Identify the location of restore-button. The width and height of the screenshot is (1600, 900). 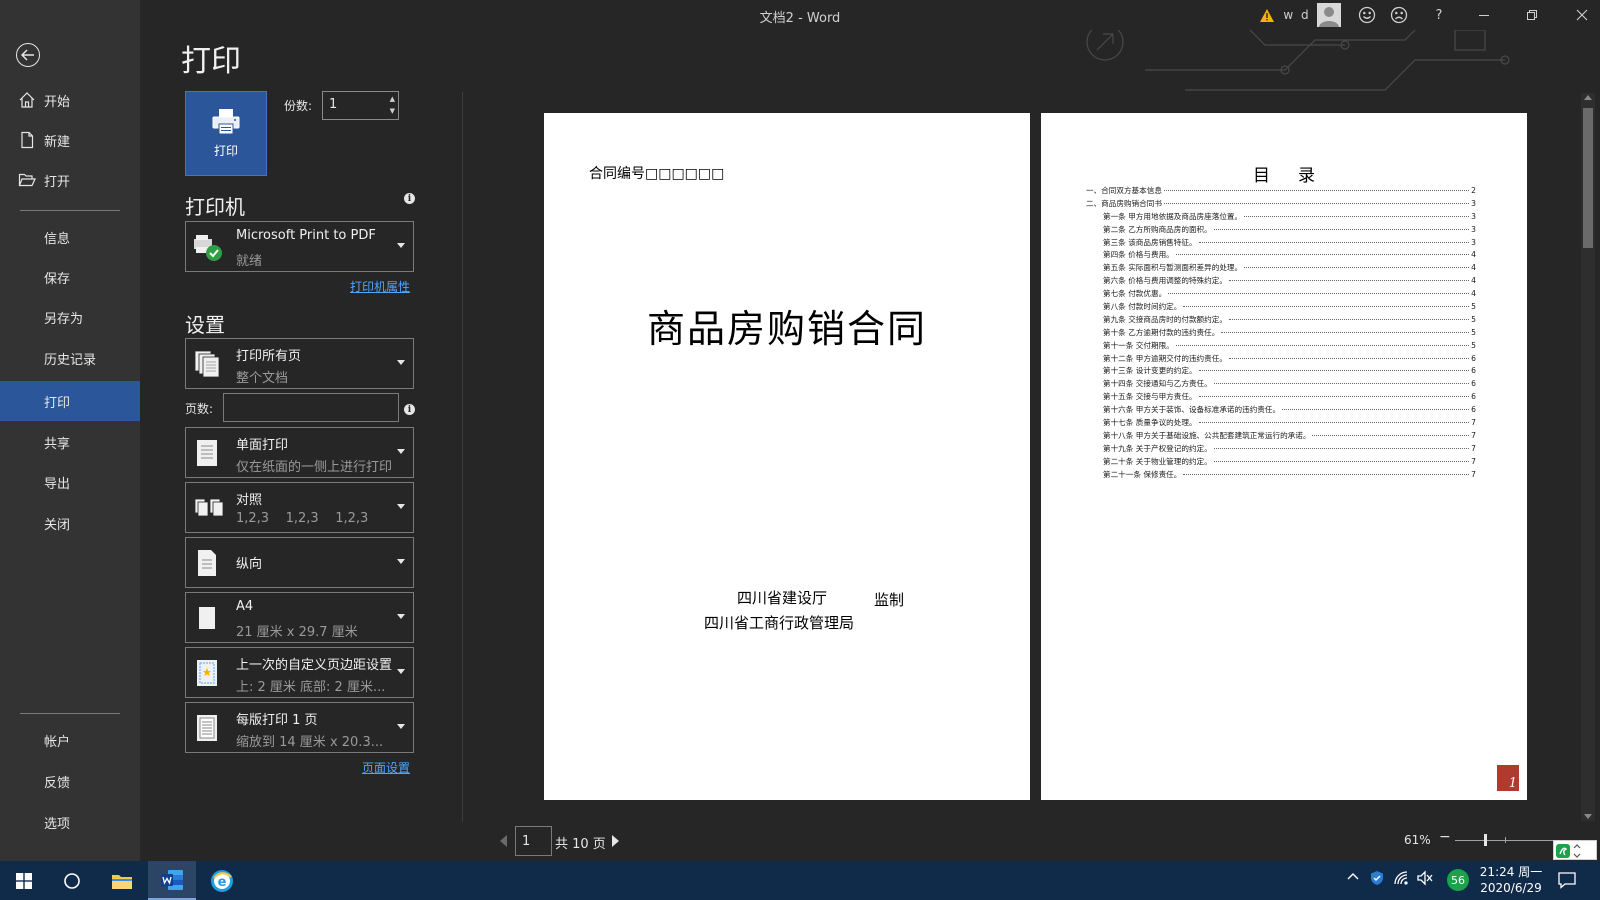
(1532, 15).